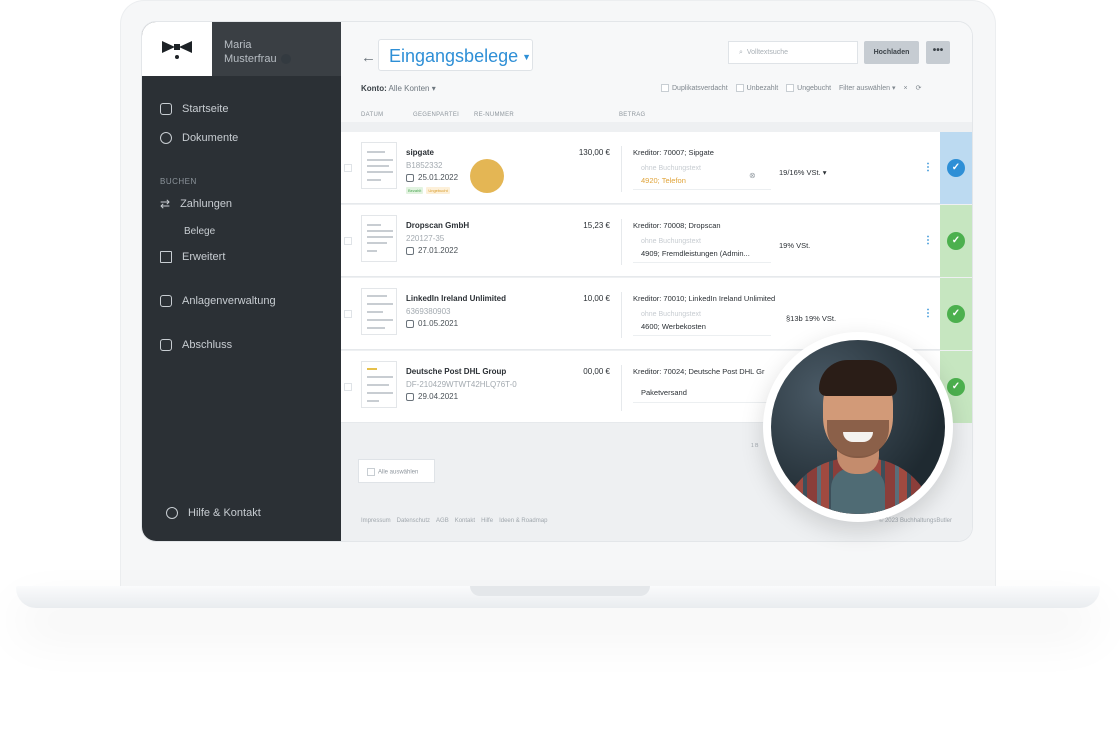  Describe the element at coordinates (702, 392) in the screenshot. I see `booking-account-field: Paketversand` at that location.